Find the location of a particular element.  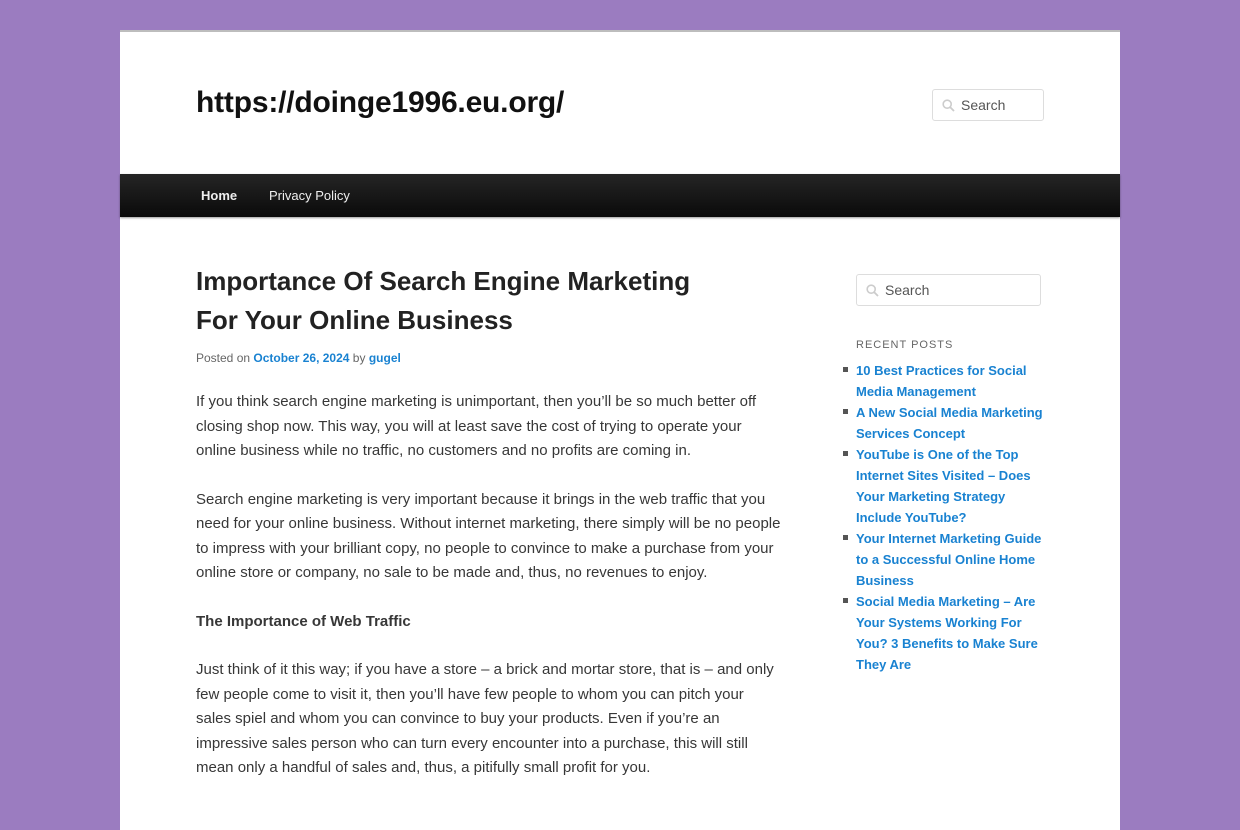

sidebar-search-input is located at coordinates (948, 290).